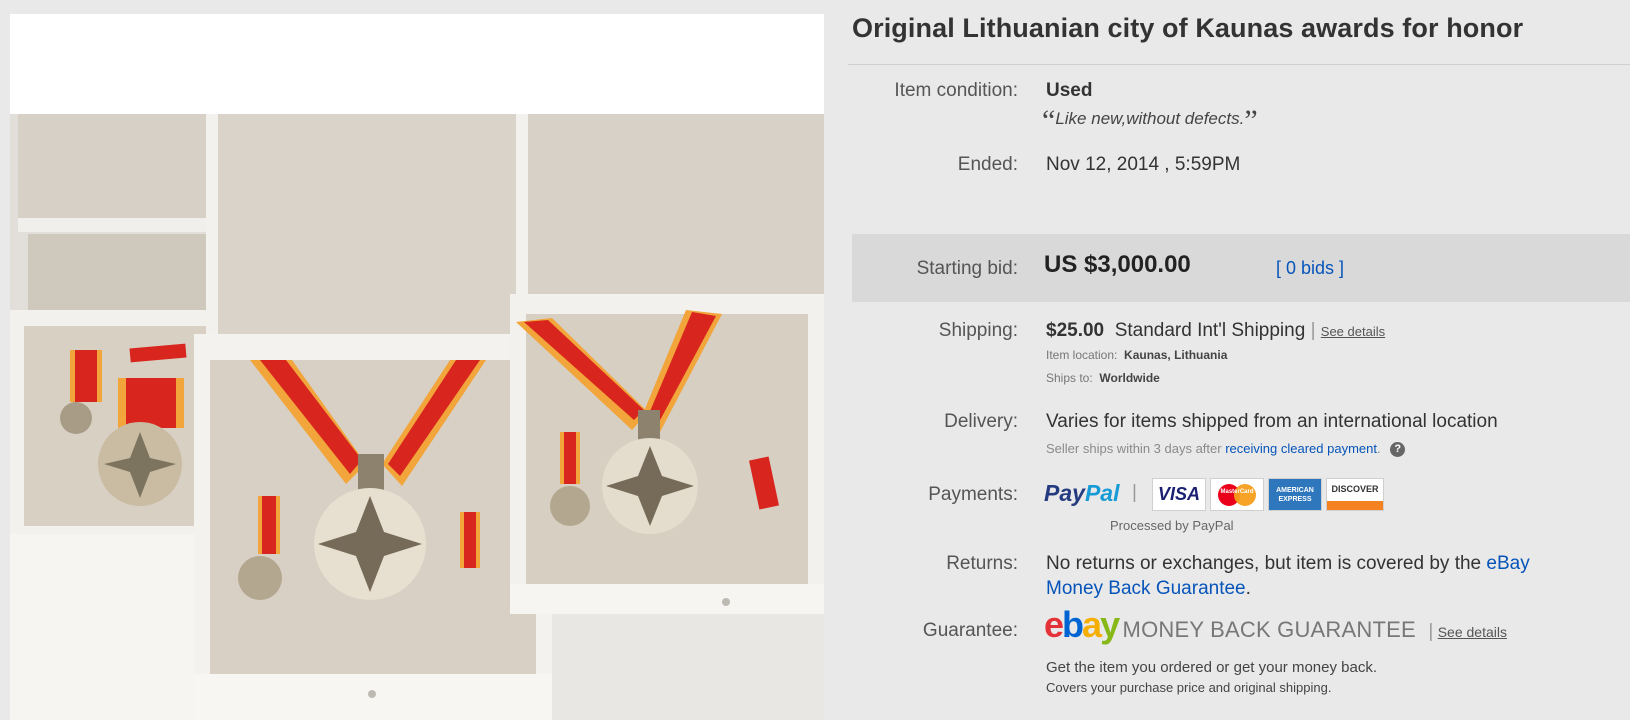 The image size is (1630, 720). I want to click on ebay-link: eBay, so click(1507, 563).